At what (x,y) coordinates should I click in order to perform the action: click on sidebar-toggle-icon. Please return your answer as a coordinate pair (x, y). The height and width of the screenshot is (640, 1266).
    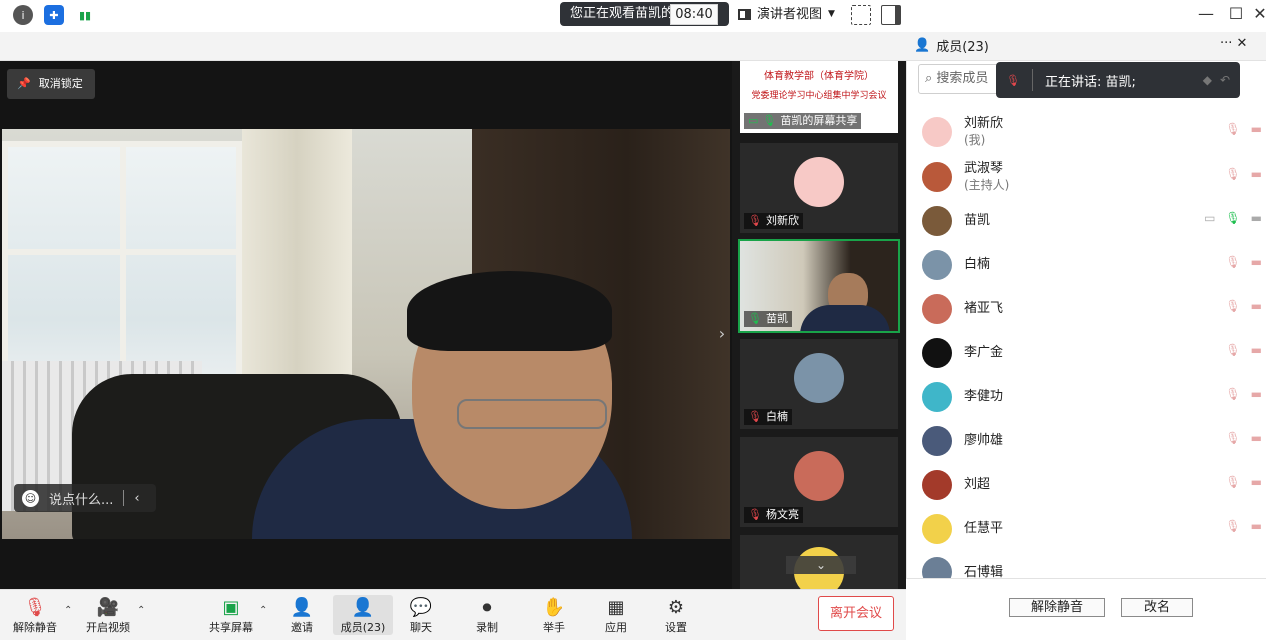
    Looking at the image, I should click on (891, 15).